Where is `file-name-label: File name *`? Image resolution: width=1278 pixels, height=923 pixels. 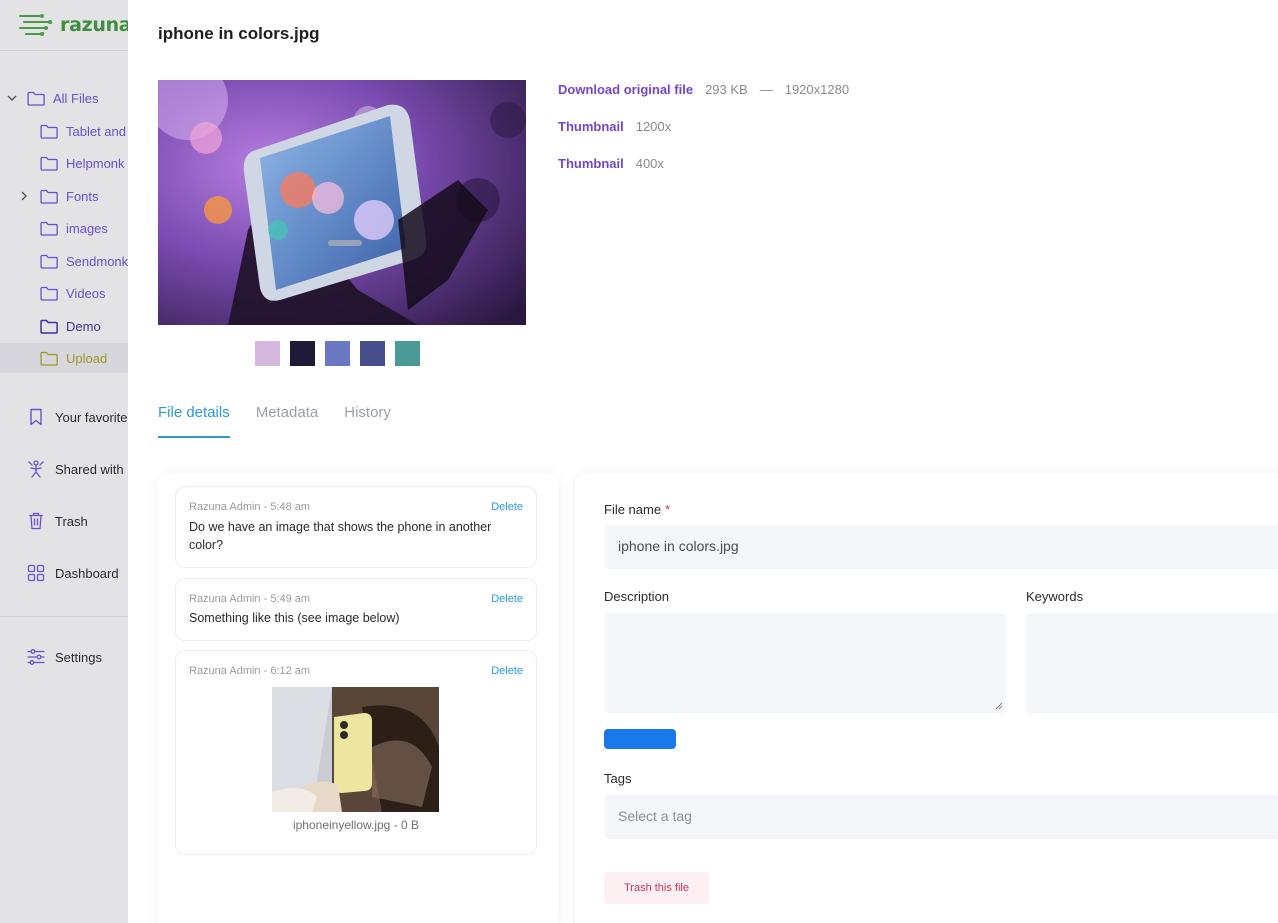 file-name-label: File name * is located at coordinates (637, 509).